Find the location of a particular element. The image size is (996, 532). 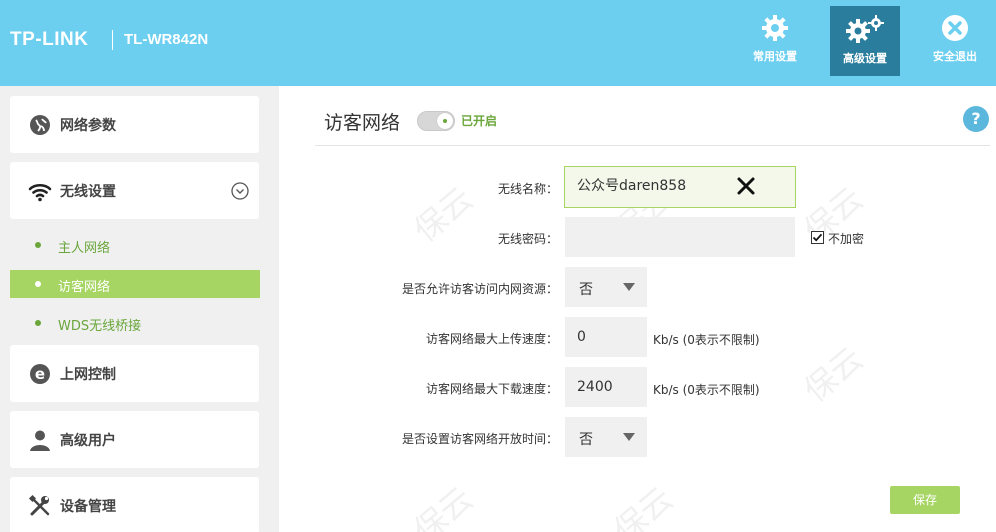

toggle-knob is located at coordinates (445, 121).